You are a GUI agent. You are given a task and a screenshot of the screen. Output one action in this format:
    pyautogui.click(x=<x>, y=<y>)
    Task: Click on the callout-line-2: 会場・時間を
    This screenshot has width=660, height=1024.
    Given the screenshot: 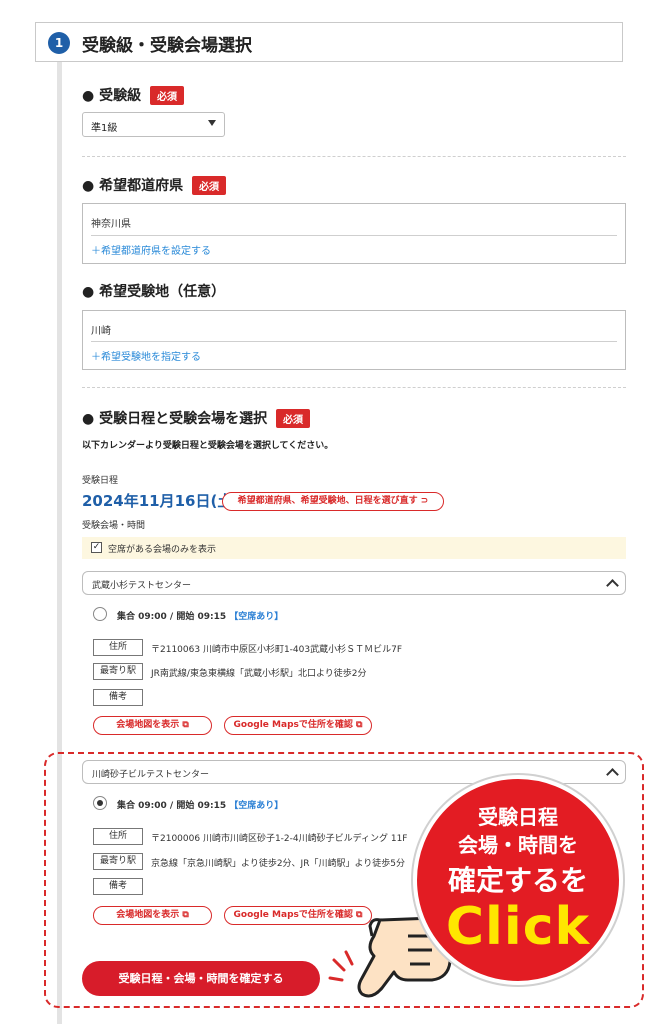 What is the action you would take?
    pyautogui.click(x=518, y=845)
    